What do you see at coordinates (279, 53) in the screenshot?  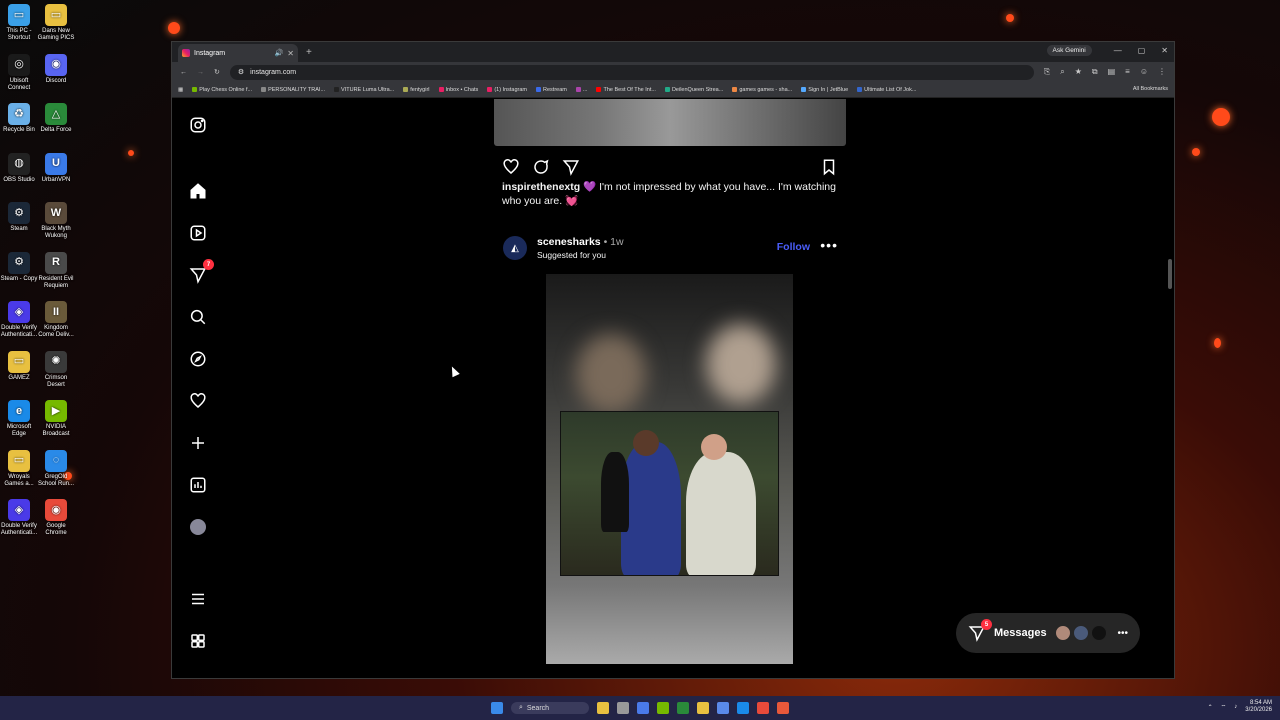 I see `speaker-icon: 🔊` at bounding box center [279, 53].